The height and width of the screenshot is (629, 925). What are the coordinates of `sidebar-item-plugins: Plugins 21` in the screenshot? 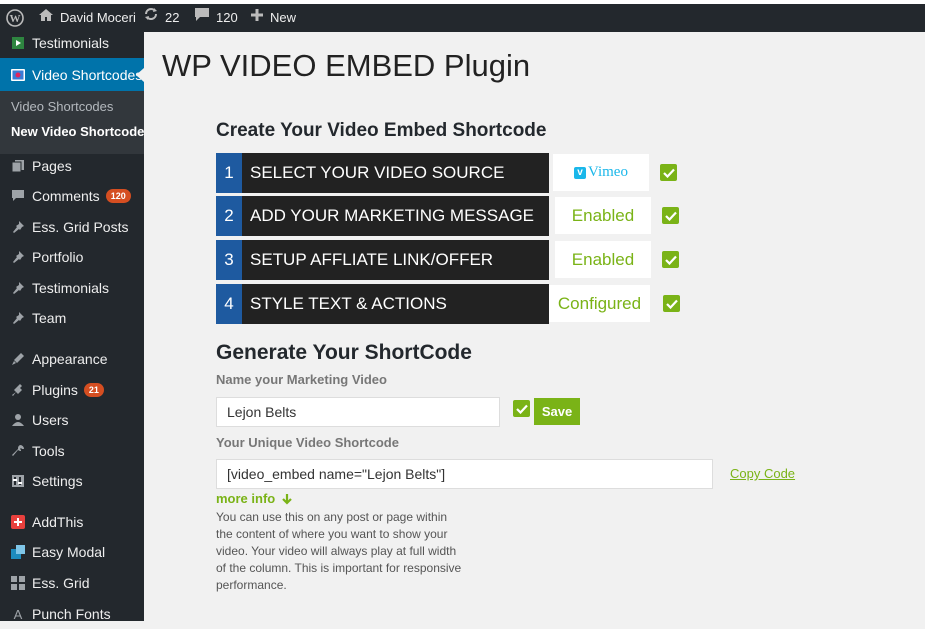 It's located at (72, 390).